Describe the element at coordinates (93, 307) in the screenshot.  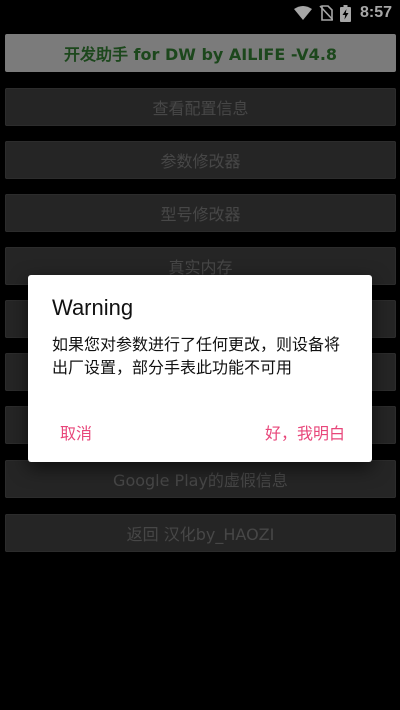
I see `dialog-title: Warning` at that location.